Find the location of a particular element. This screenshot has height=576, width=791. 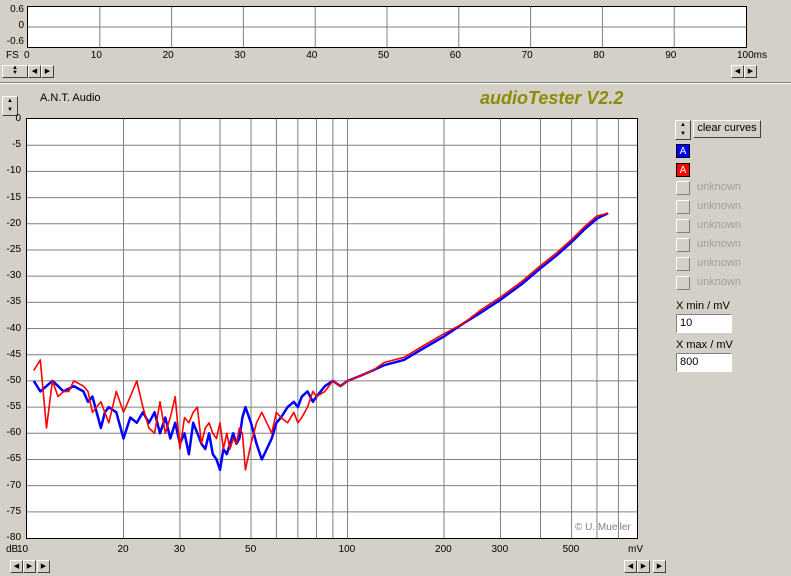

chart-ytick: -40 is located at coordinates (13, 328).